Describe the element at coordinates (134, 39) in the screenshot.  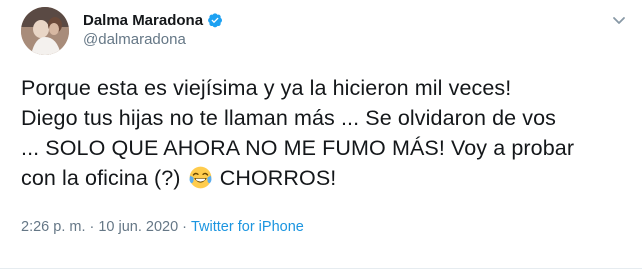
I see `author-handle: @dalmaradona` at that location.